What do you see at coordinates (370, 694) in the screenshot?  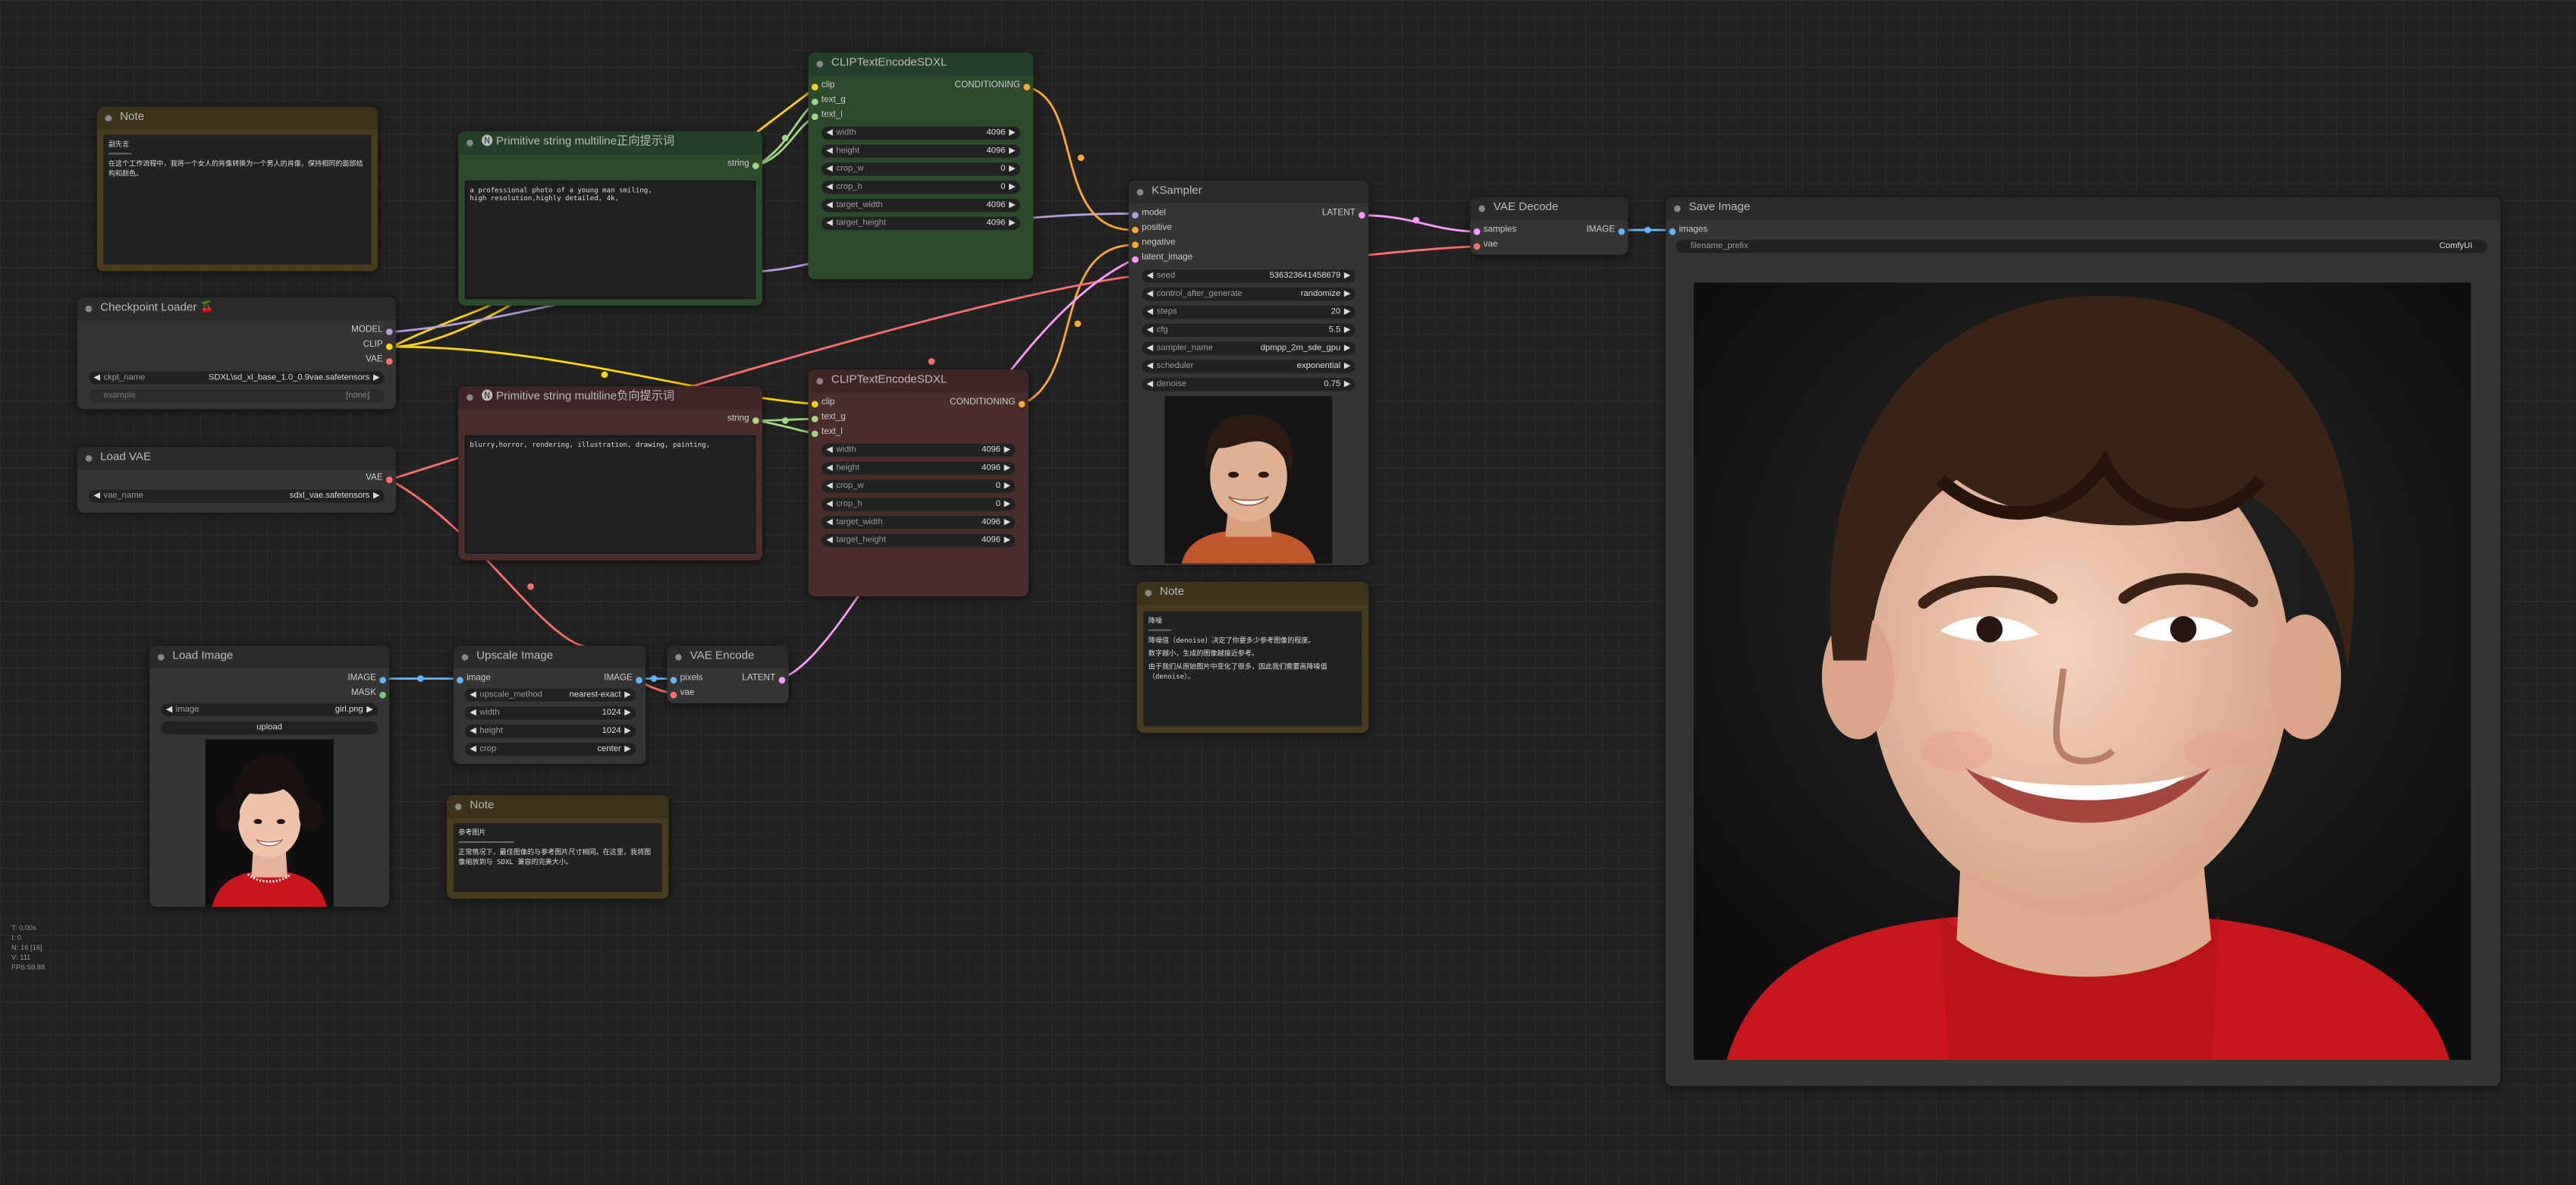 I see `output-mask: MASK` at bounding box center [370, 694].